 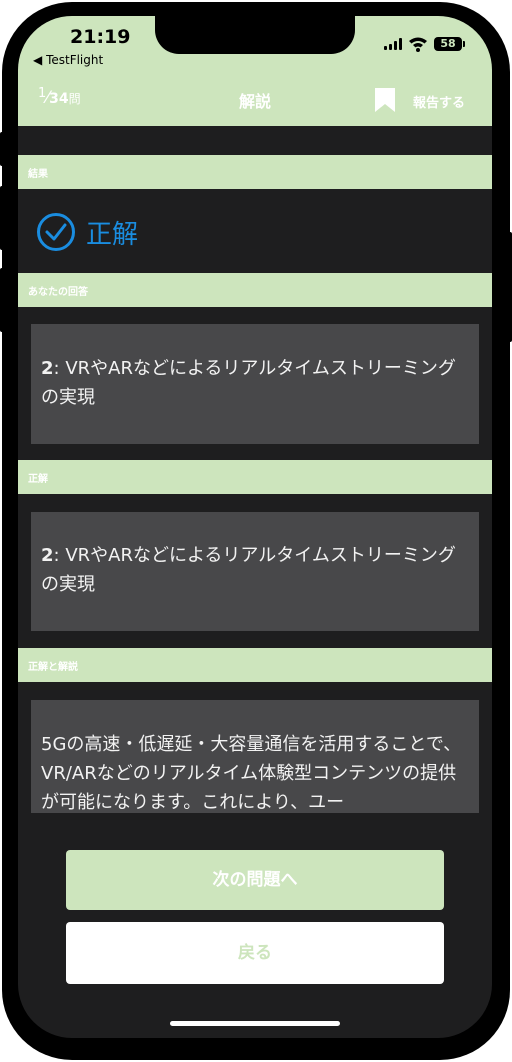 I want to click on correct-answer-section-label: 正解, so click(x=38, y=479).